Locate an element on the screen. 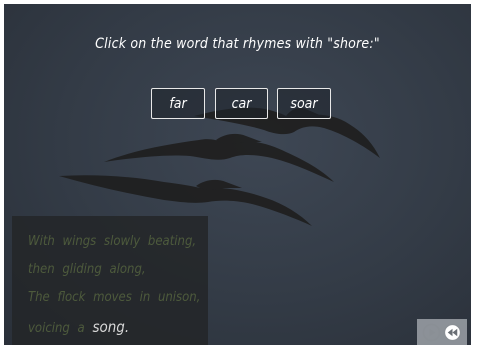 This screenshot has width=478, height=347. poem-line-3: The flock moves in unison, is located at coordinates (114, 297).